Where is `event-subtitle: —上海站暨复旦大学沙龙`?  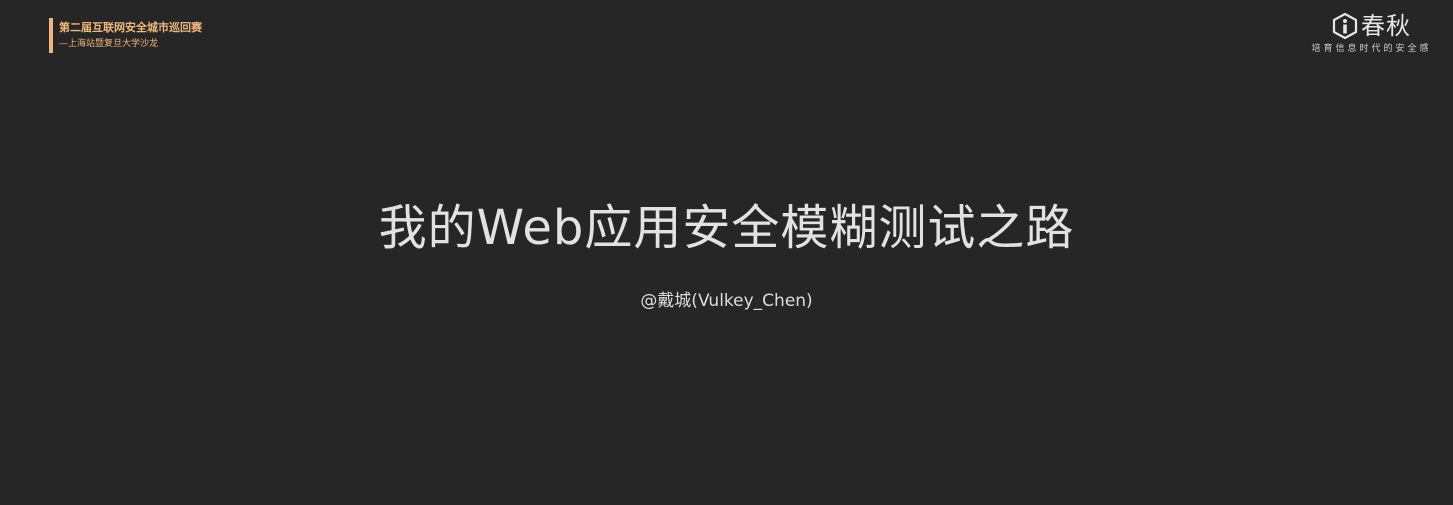 event-subtitle: —上海站暨复旦大学沙龙 is located at coordinates (109, 44).